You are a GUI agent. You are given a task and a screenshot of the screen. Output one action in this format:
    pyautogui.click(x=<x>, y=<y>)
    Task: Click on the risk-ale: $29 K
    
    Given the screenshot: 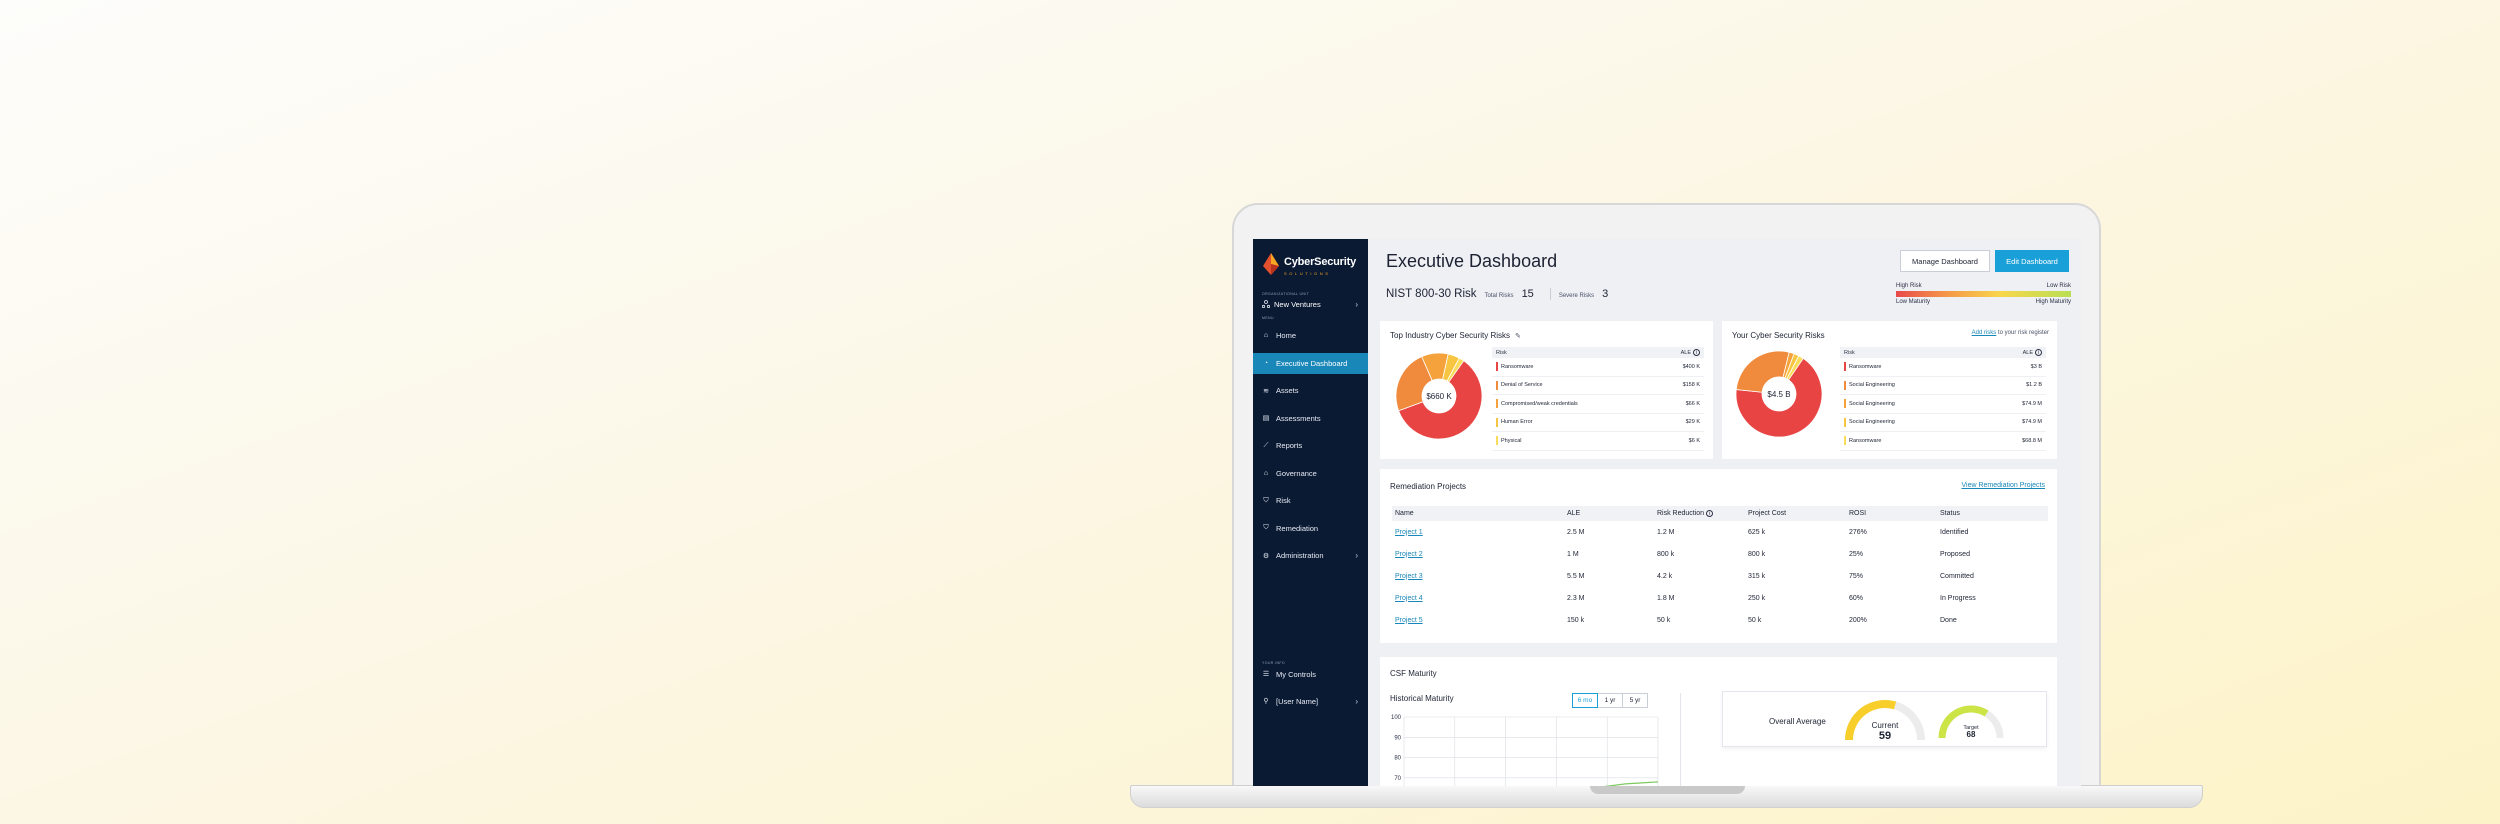 What is the action you would take?
    pyautogui.click(x=1692, y=422)
    